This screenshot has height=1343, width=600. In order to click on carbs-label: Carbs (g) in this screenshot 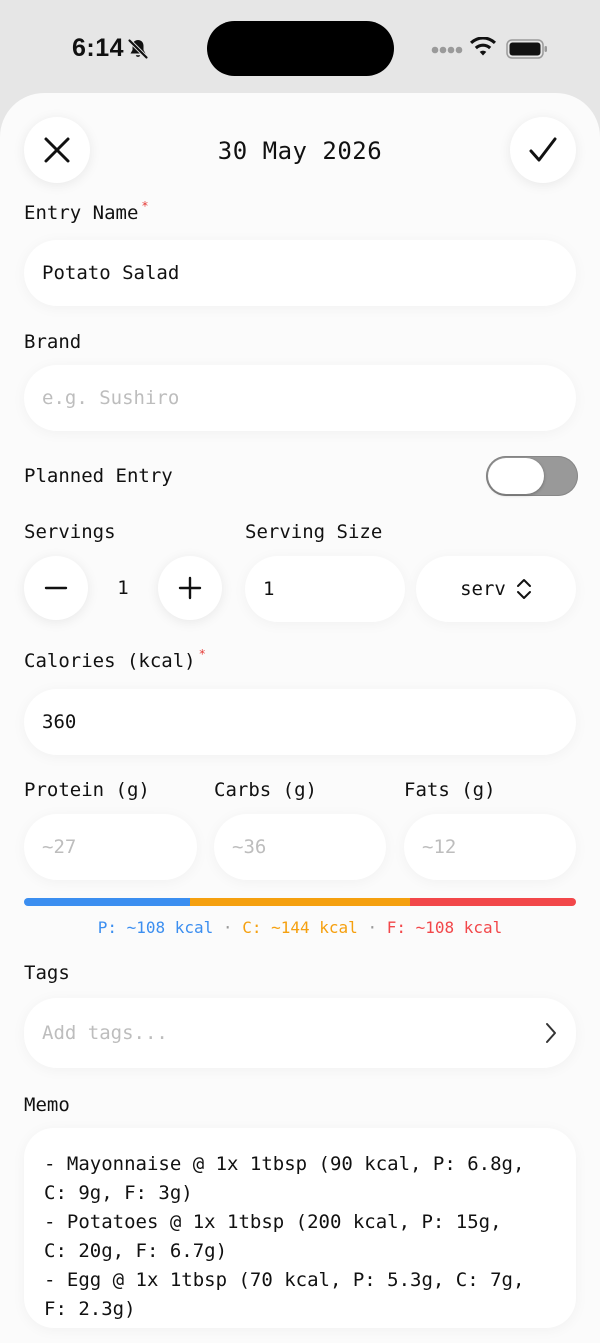, I will do `click(265, 790)`.